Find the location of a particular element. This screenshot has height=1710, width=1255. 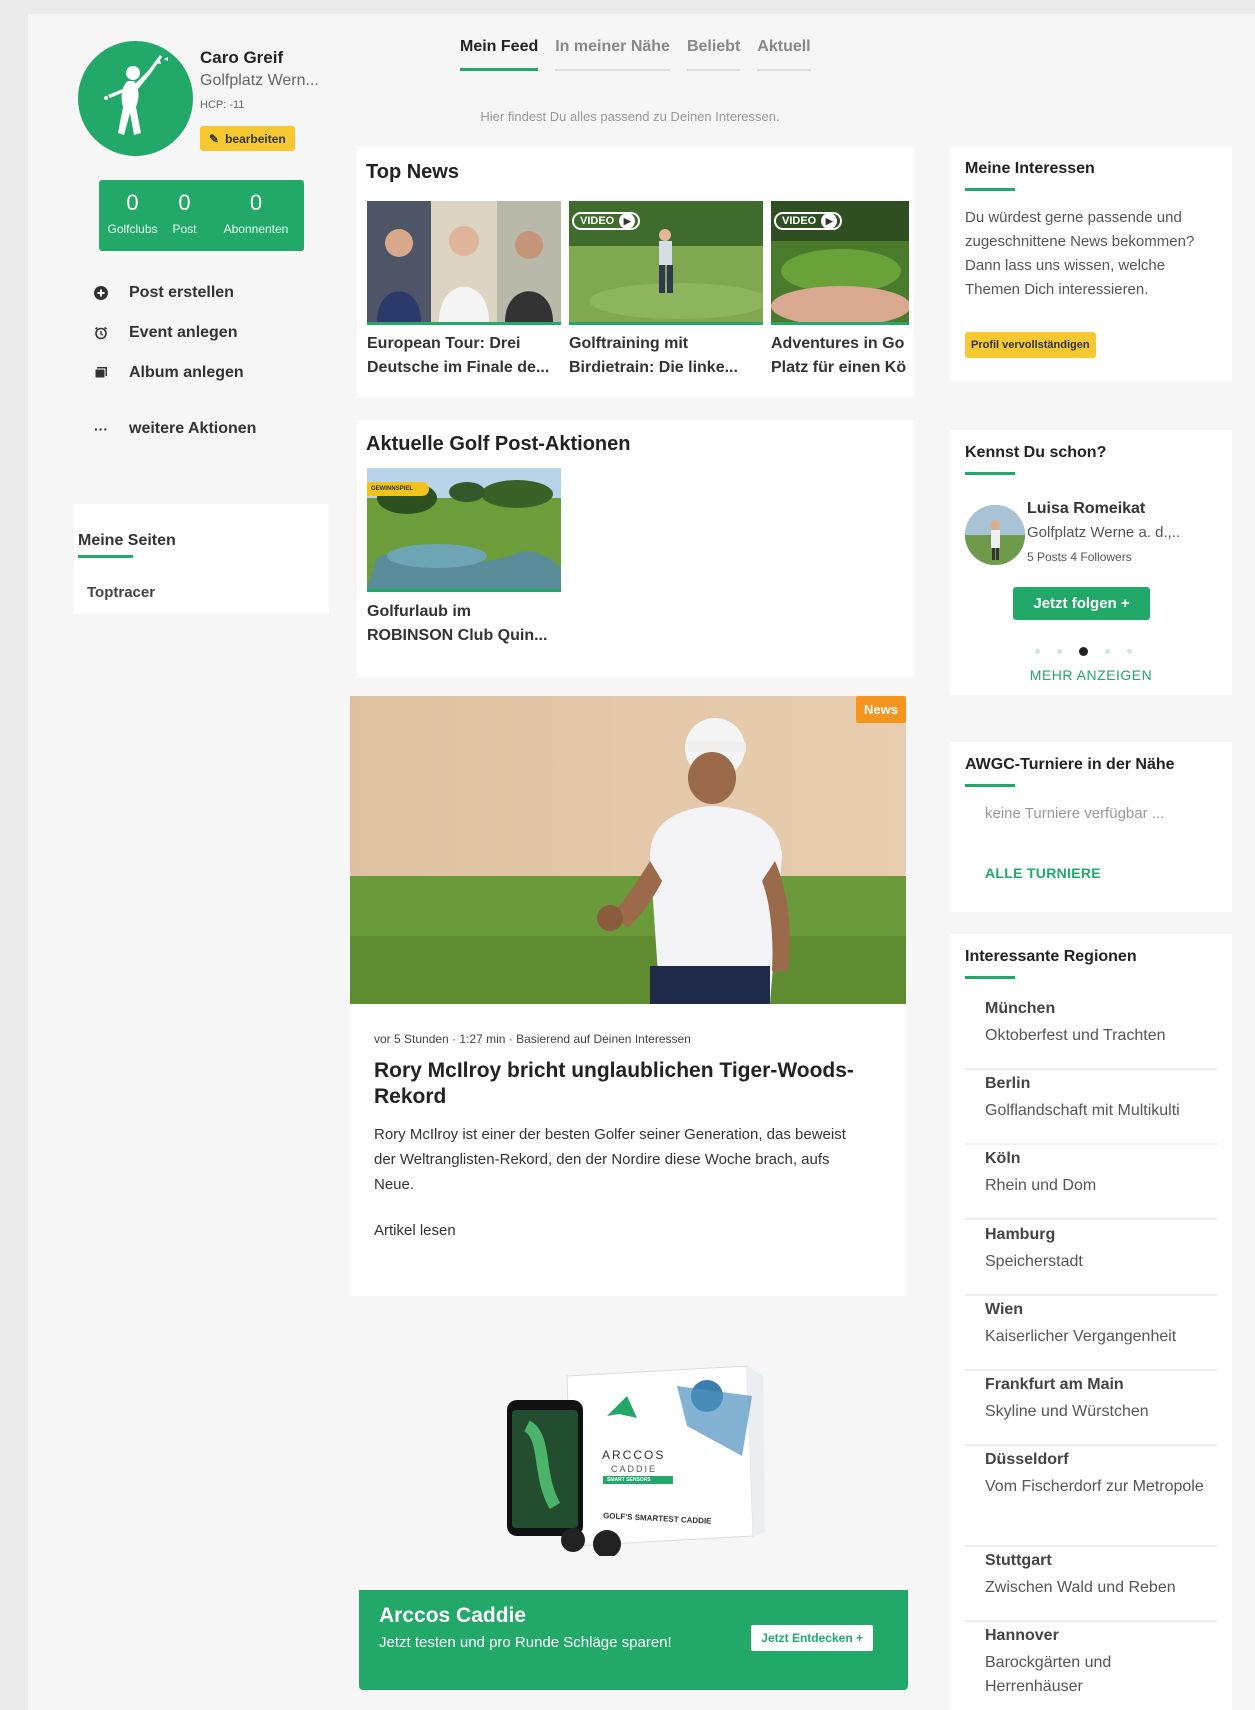

region-name: Hamburg is located at coordinates (1020, 1234).